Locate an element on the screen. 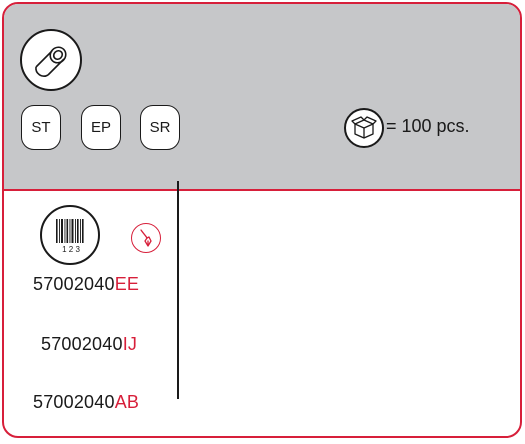  roll-icon is located at coordinates (51, 61).